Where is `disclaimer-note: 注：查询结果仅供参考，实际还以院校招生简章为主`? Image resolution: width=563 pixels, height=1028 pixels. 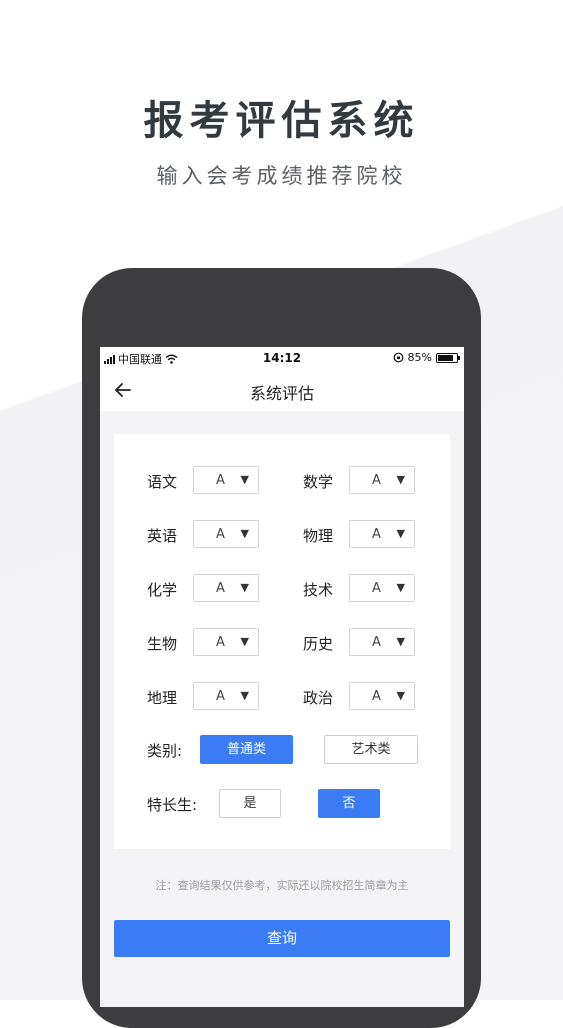 disclaimer-note: 注：查询结果仅供参考，实际还以院校招生简章为主 is located at coordinates (282, 885).